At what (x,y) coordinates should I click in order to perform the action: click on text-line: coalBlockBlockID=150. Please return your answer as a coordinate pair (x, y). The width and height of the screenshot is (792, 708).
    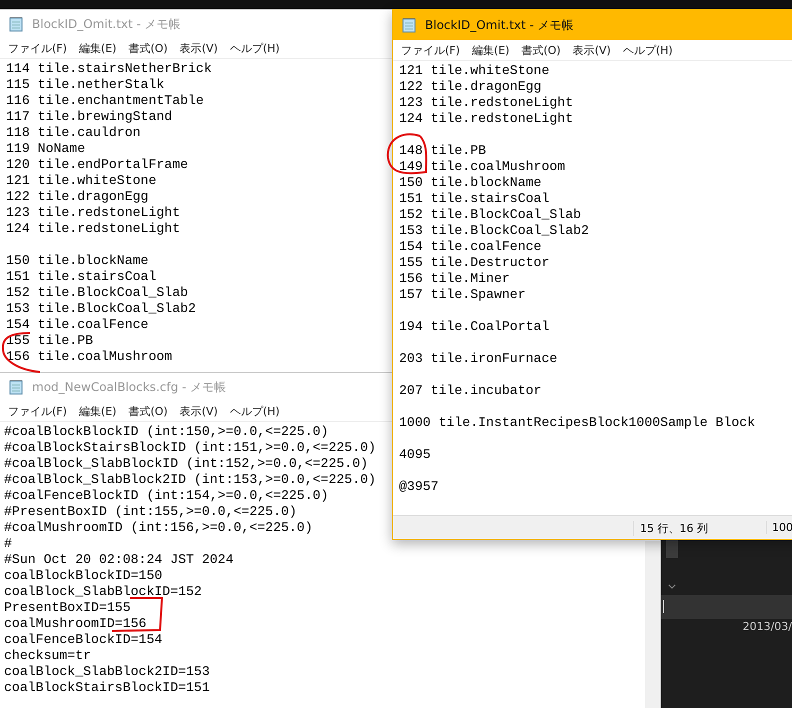
    Looking at the image, I should click on (83, 576).